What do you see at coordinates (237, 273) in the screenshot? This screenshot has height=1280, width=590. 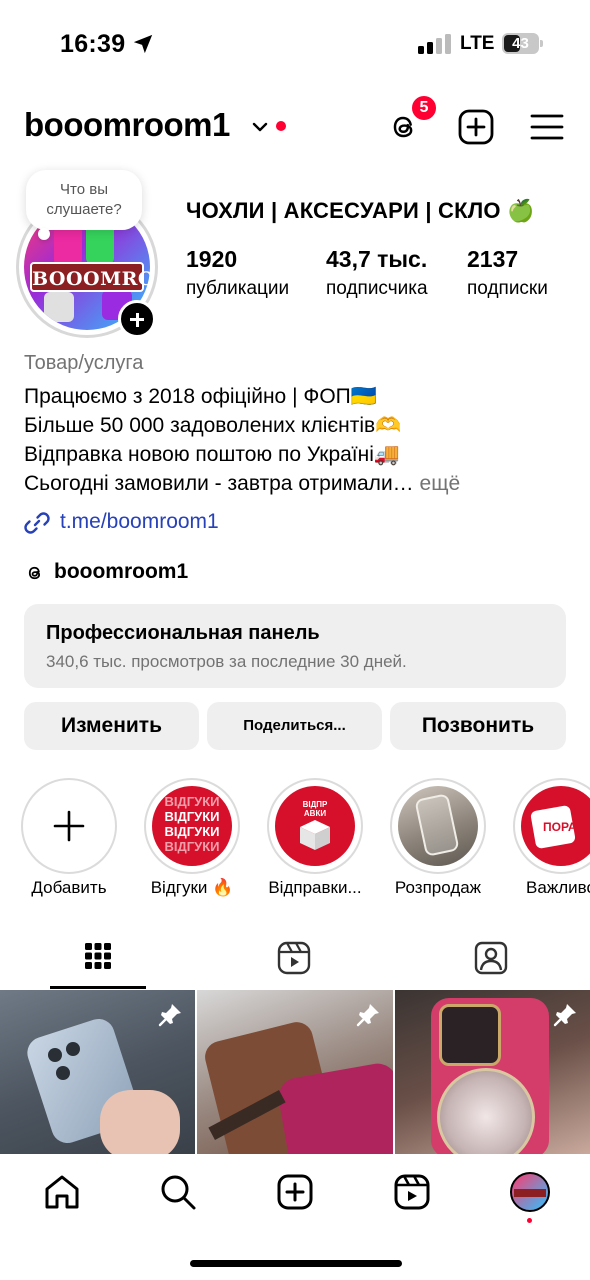 I see `stat-posts: 1920 публикации` at bounding box center [237, 273].